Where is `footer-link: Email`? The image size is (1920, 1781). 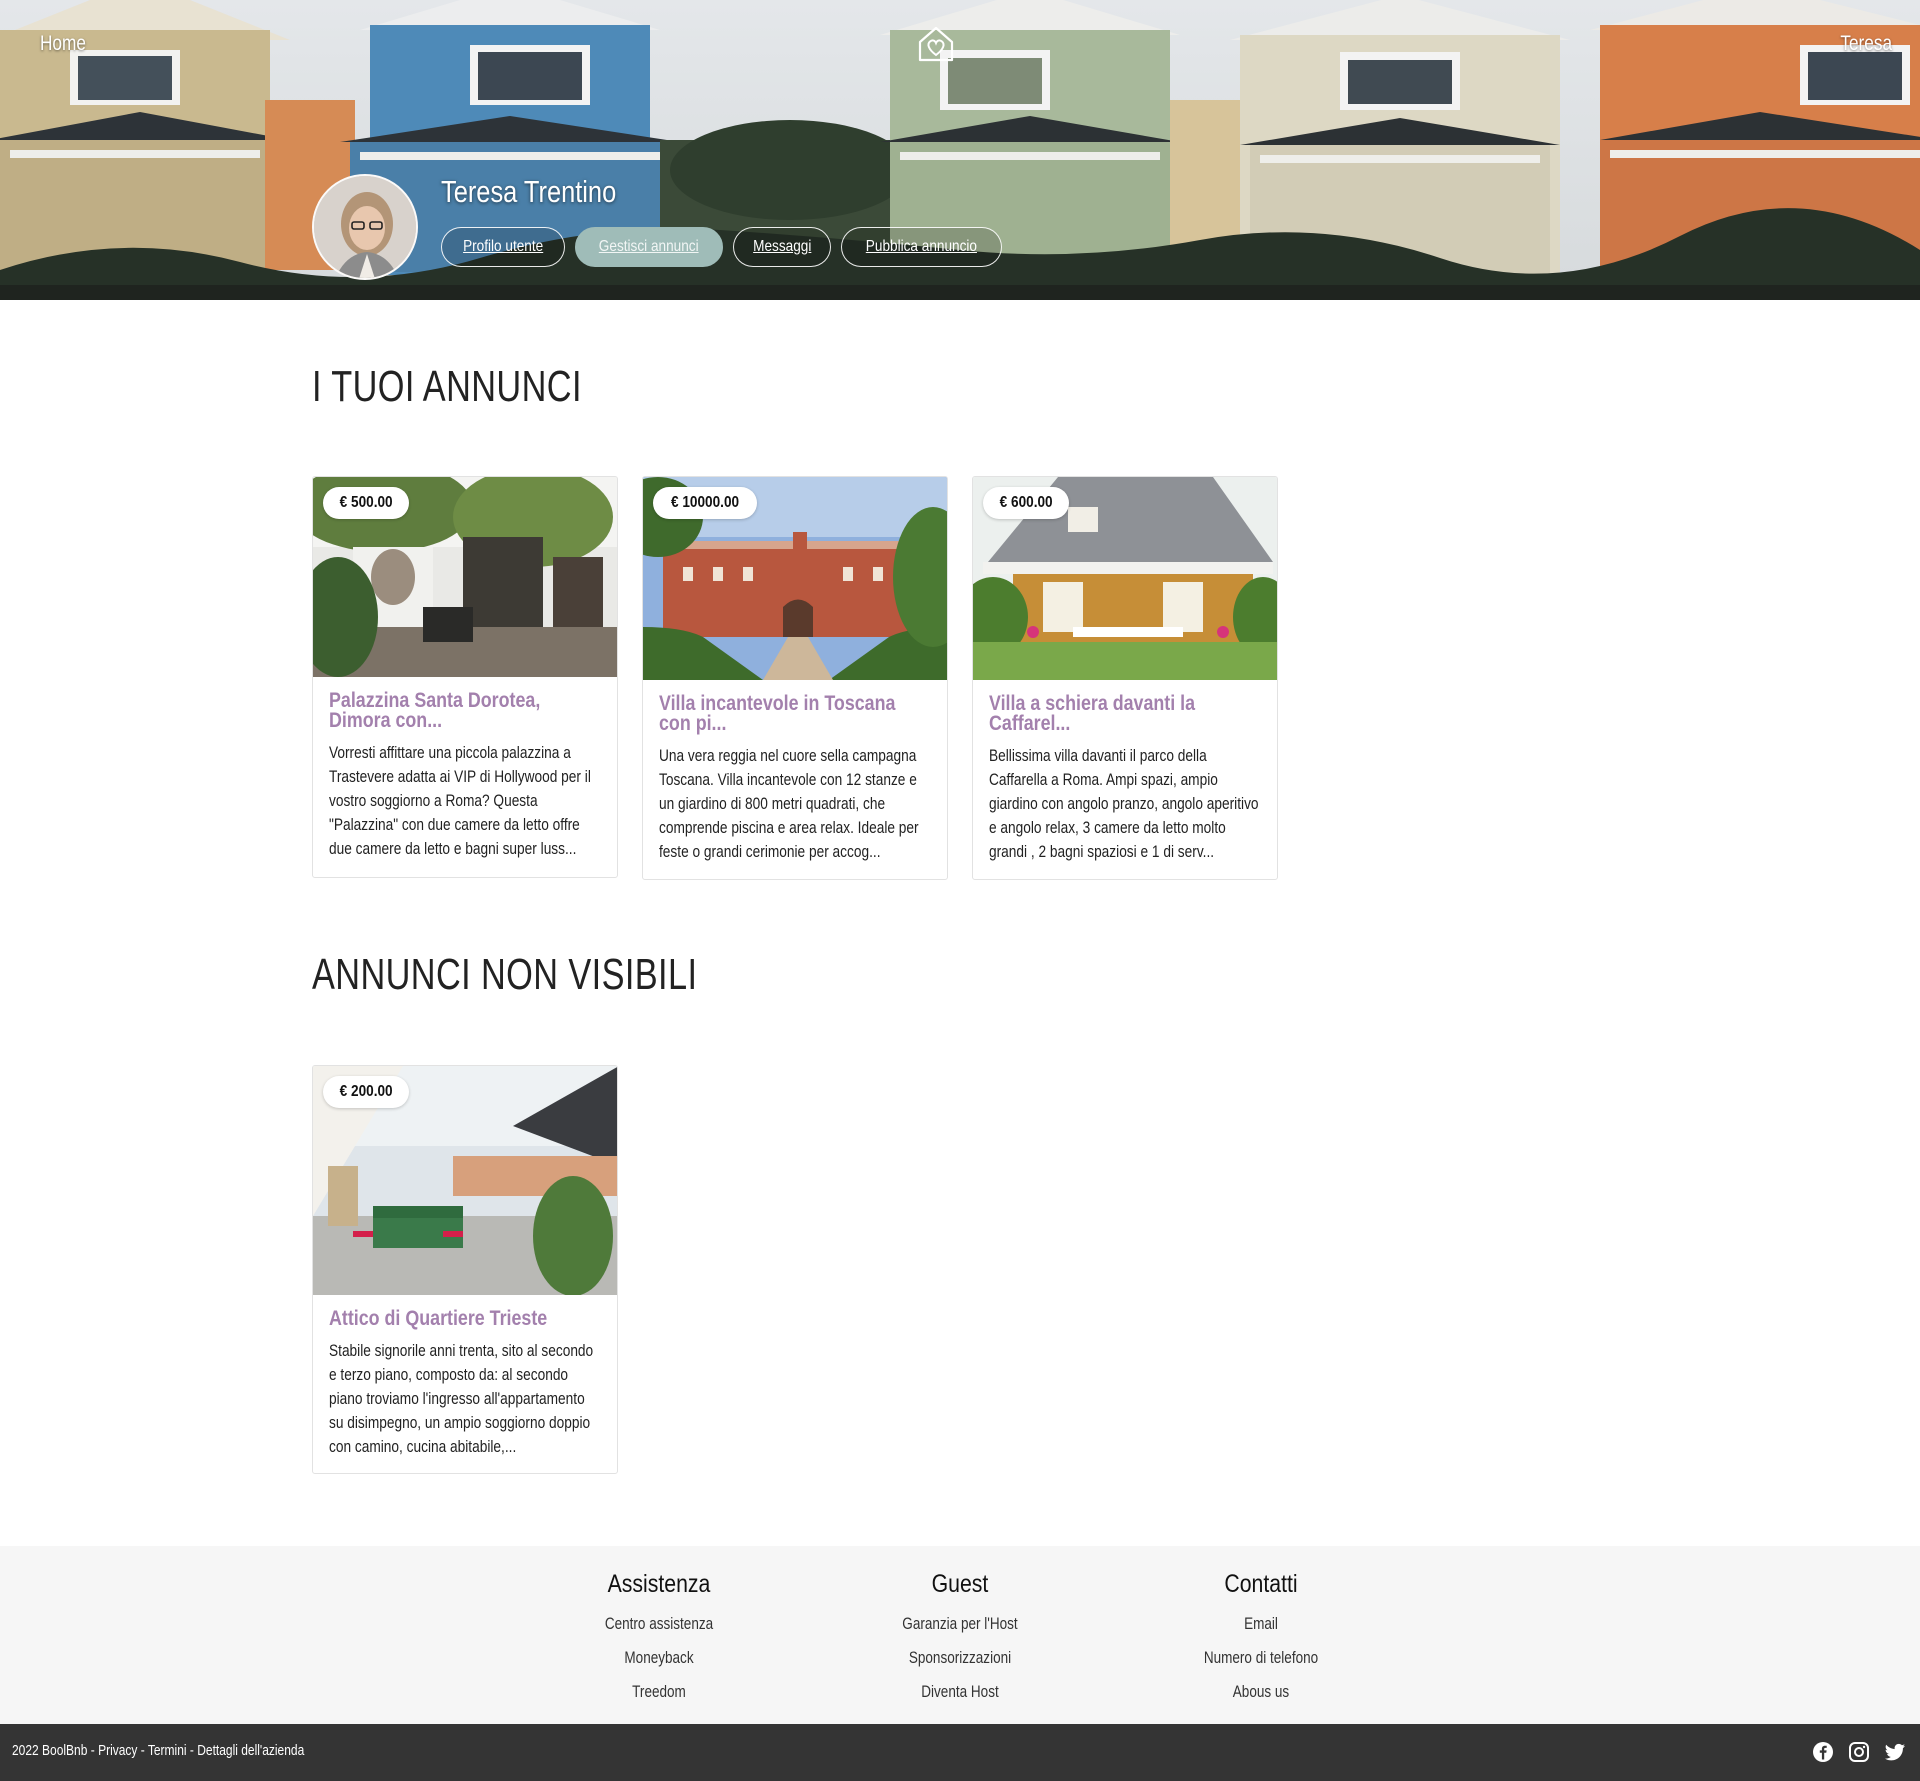
footer-link: Email is located at coordinates (1261, 1624).